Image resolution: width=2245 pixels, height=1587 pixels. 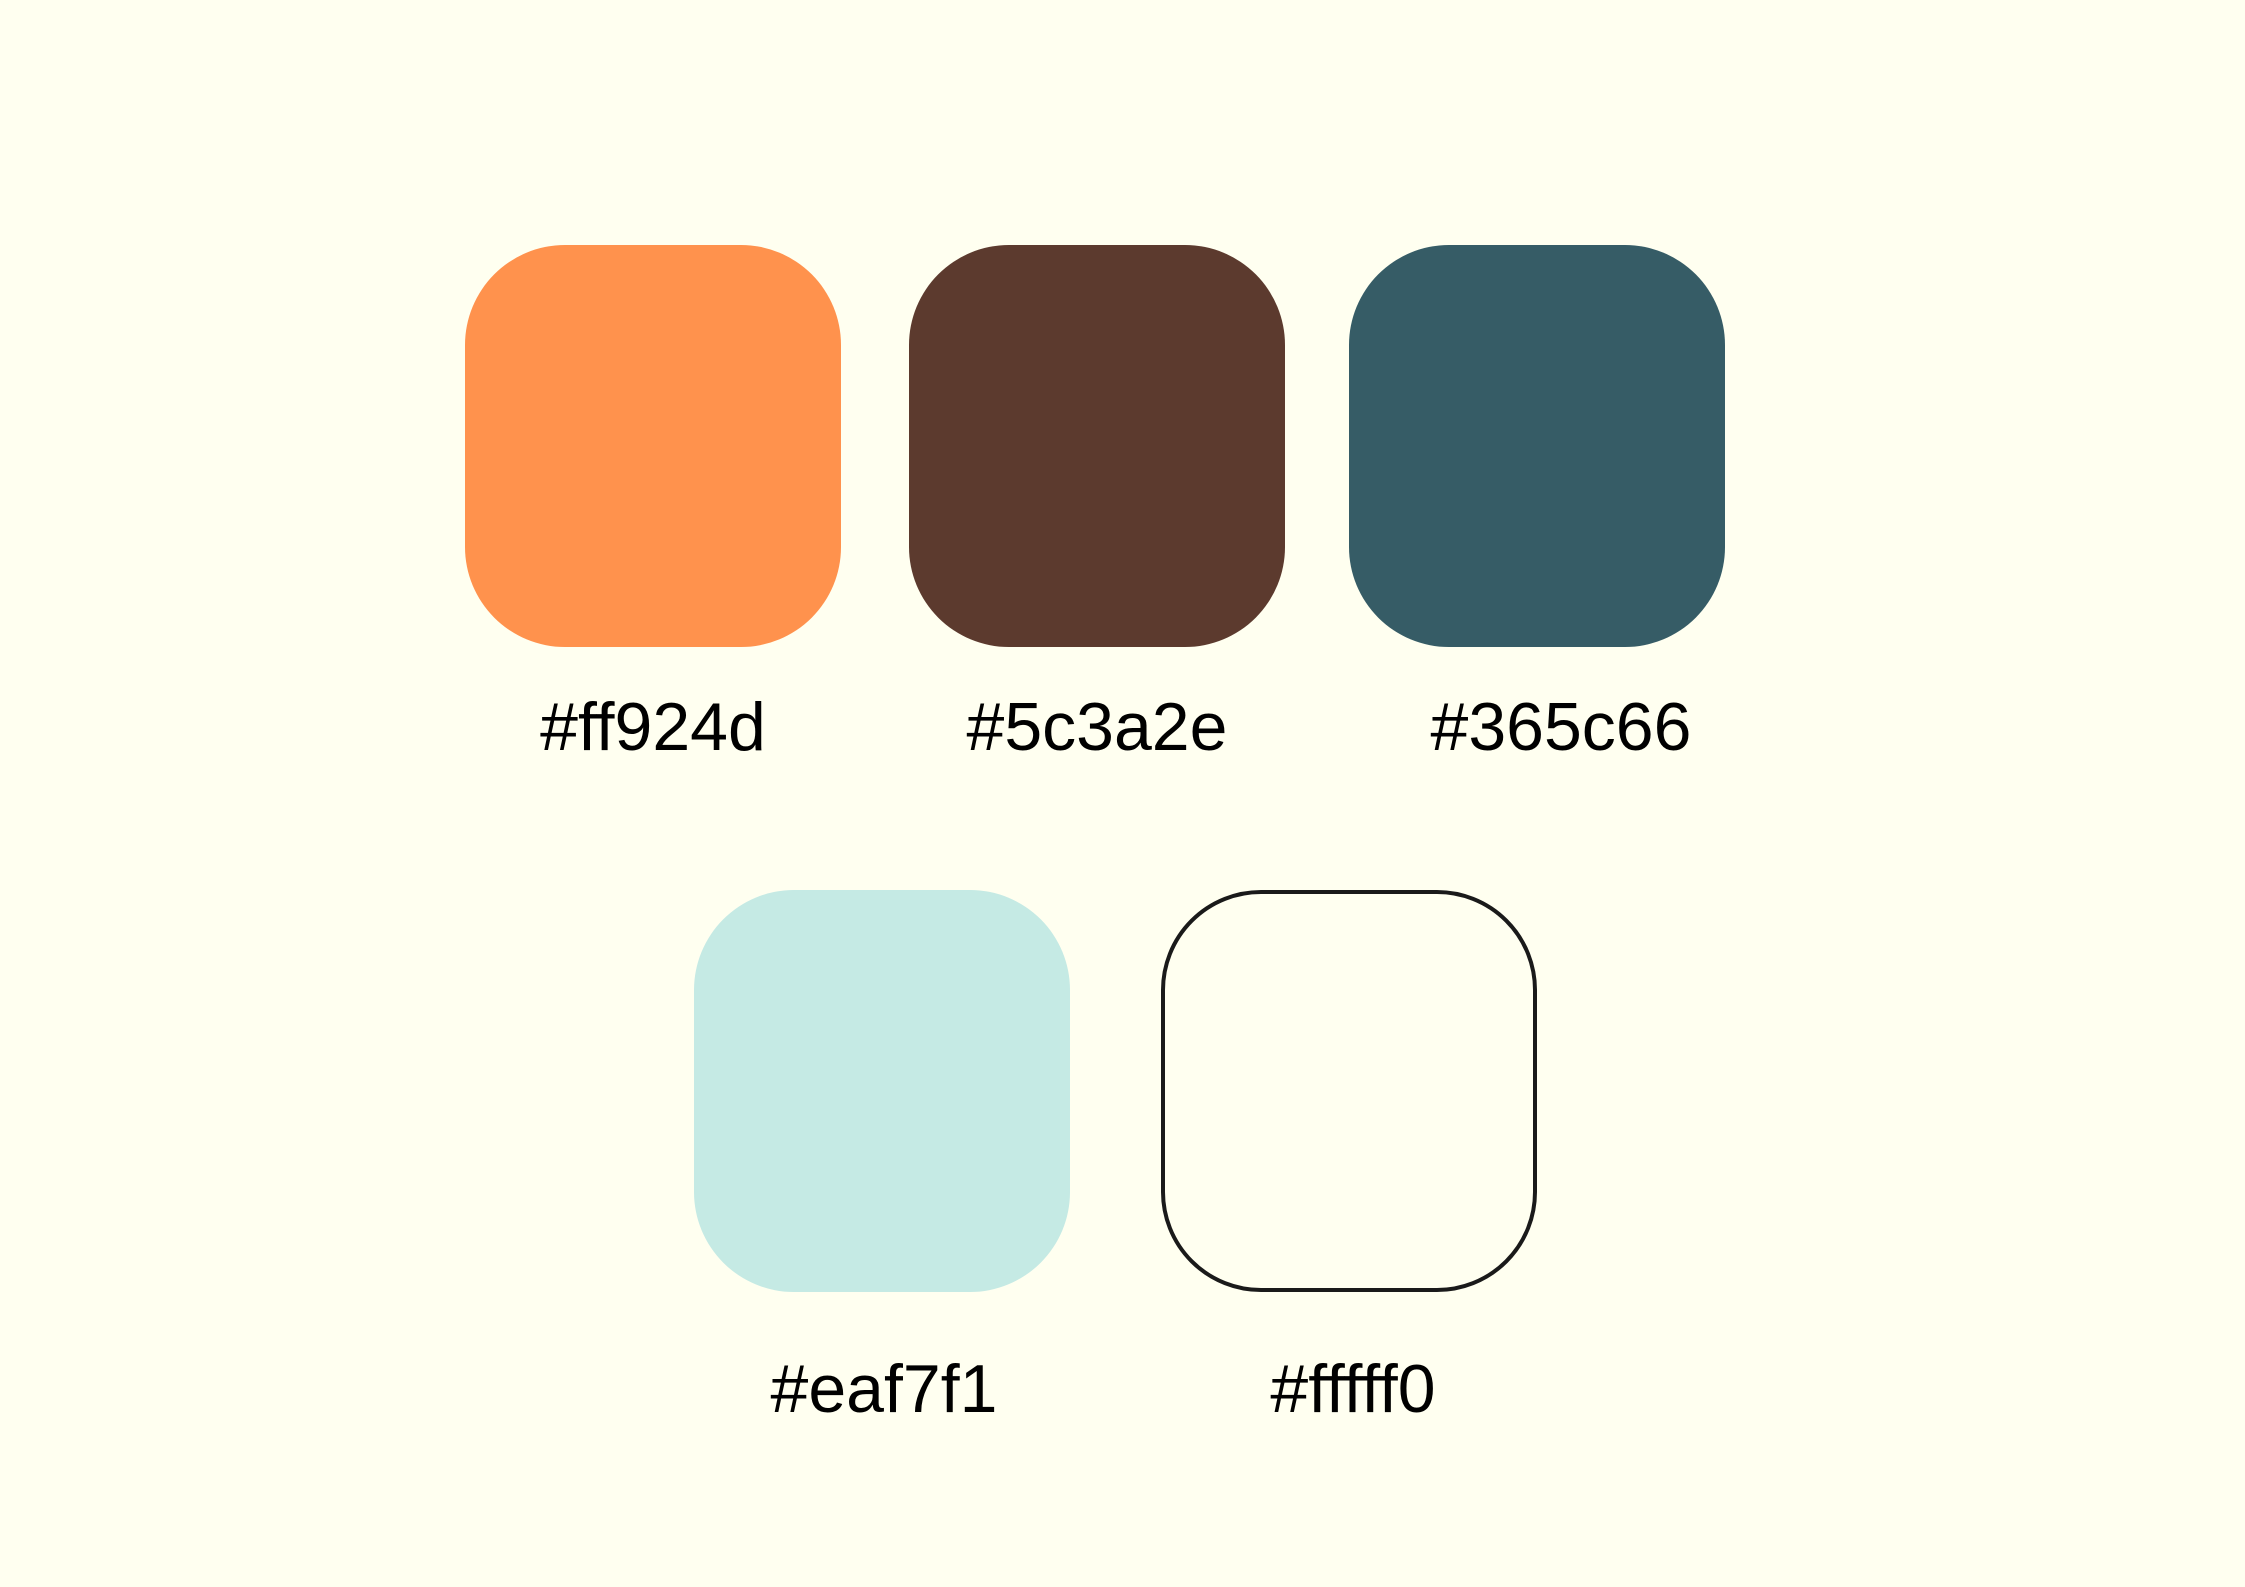 I want to click on swatch-hex-label: #ff924d, so click(x=653, y=727).